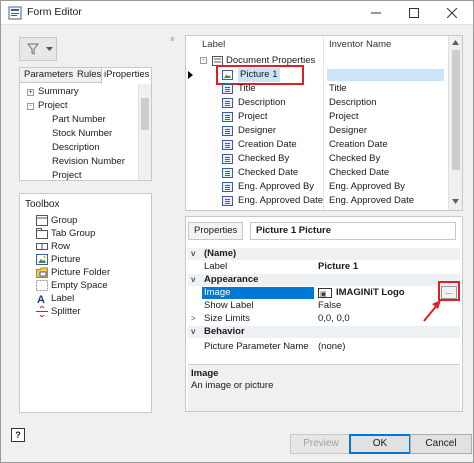  What do you see at coordinates (216, 231) in the screenshot?
I see `tab-properties: Properties` at bounding box center [216, 231].